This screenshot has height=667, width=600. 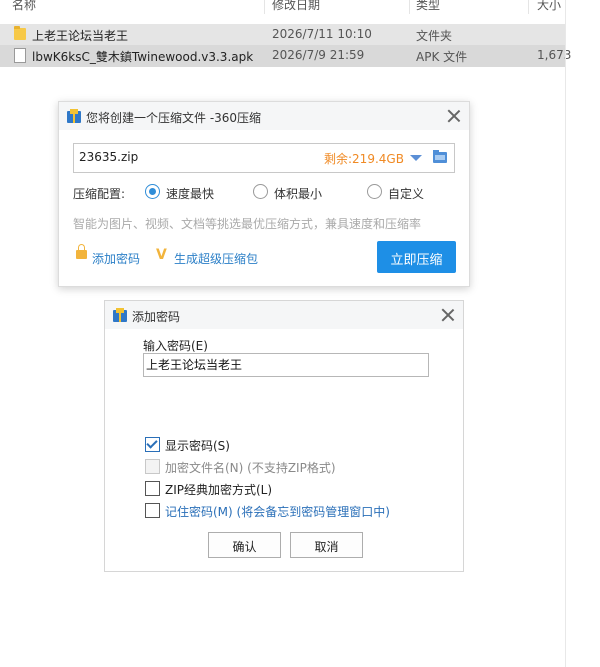 What do you see at coordinates (190, 193) in the screenshot?
I see `option-fastest-label: 速度最快` at bounding box center [190, 193].